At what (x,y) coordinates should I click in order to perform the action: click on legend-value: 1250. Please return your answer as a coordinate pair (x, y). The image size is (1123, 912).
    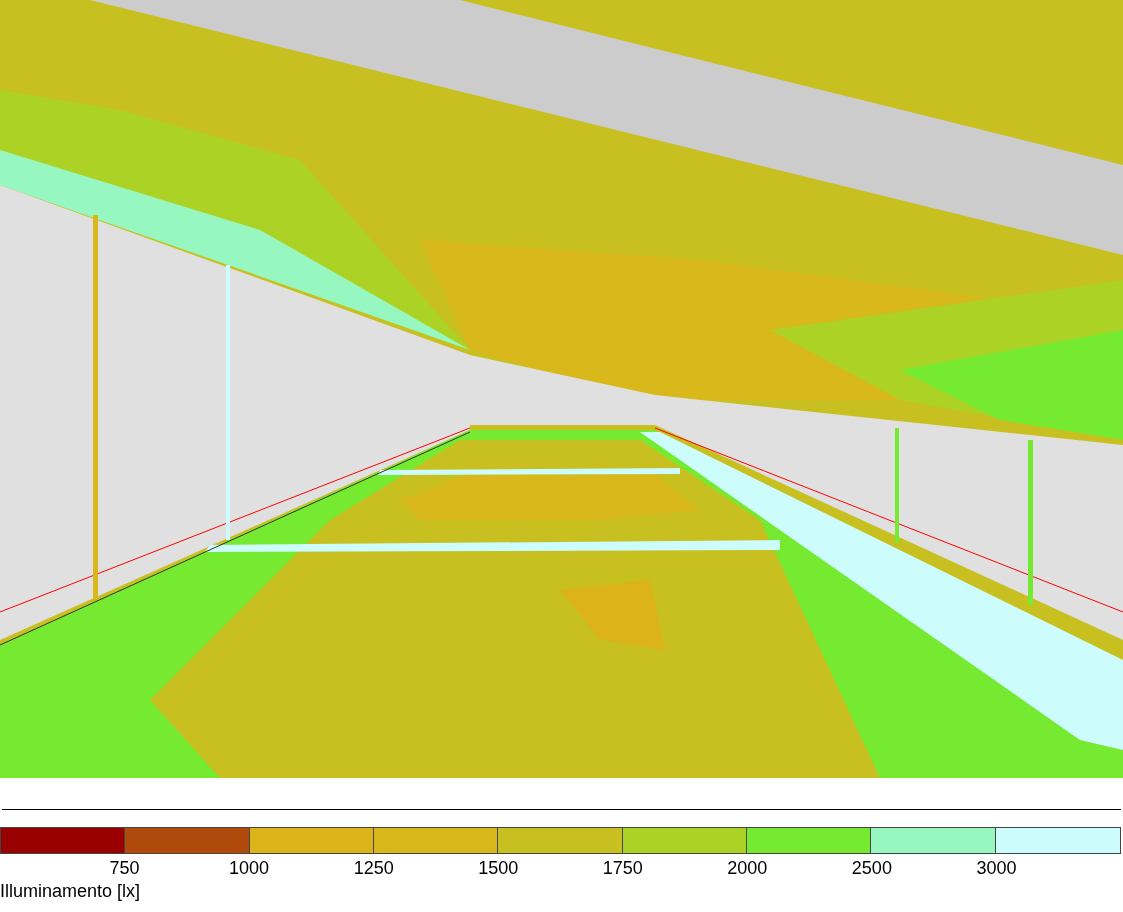
    Looking at the image, I should click on (373, 868).